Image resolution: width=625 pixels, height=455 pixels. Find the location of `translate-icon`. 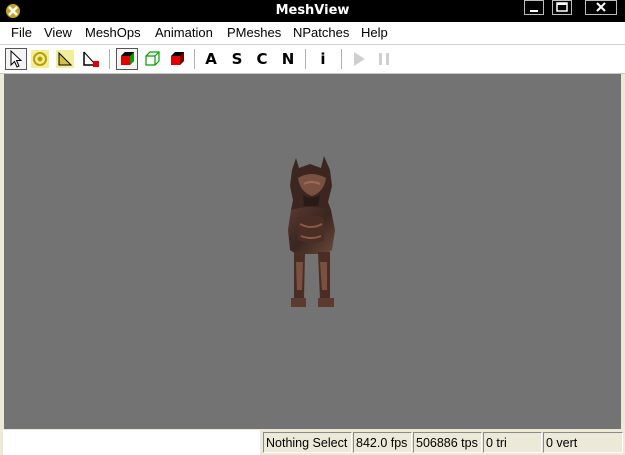

translate-icon is located at coordinates (91, 59).